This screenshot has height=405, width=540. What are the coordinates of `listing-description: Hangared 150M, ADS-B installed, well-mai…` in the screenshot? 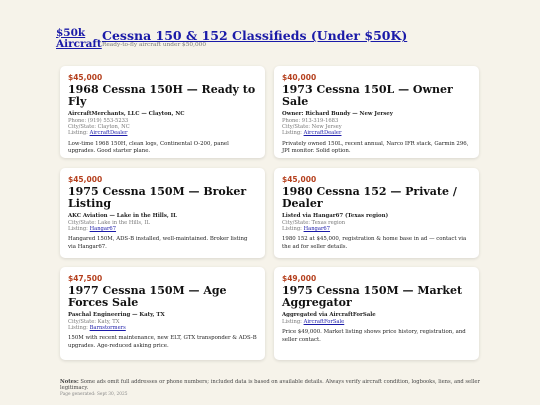 It's located at (158, 243).